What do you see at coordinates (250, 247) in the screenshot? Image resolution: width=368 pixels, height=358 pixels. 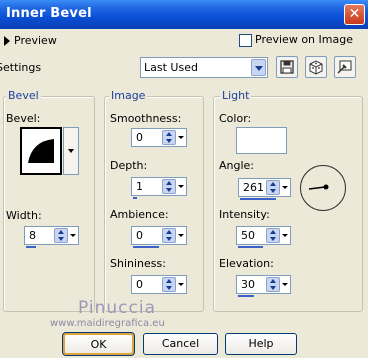 I see `intensity-slider-bar` at bounding box center [250, 247].